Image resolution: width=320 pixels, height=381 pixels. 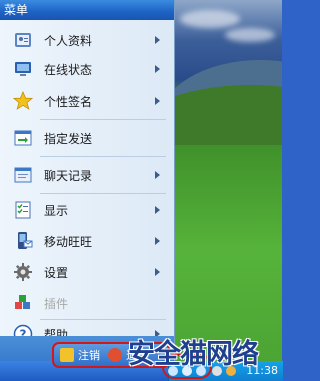 What do you see at coordinates (56, 272) in the screenshot?
I see `menu-item-label: 设置` at bounding box center [56, 272].